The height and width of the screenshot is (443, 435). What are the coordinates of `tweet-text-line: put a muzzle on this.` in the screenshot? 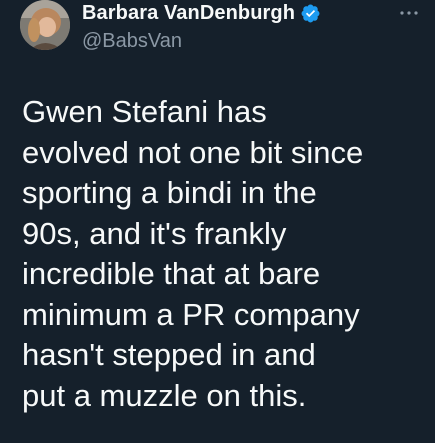 It's located at (164, 395).